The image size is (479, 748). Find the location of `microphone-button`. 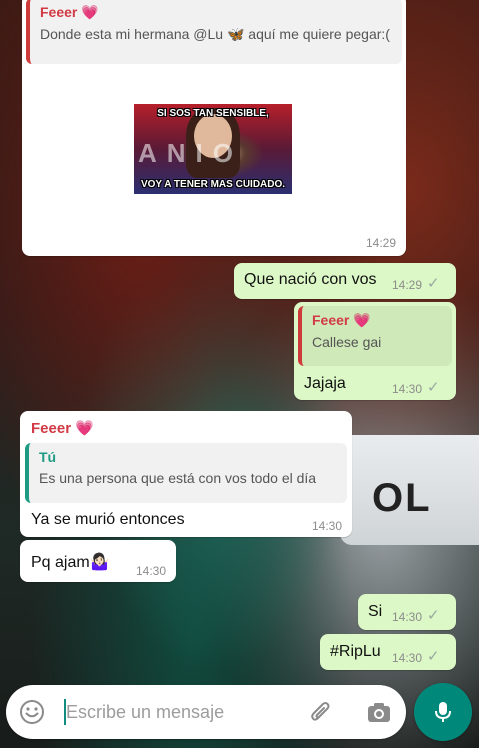

microphone-button is located at coordinates (443, 712).